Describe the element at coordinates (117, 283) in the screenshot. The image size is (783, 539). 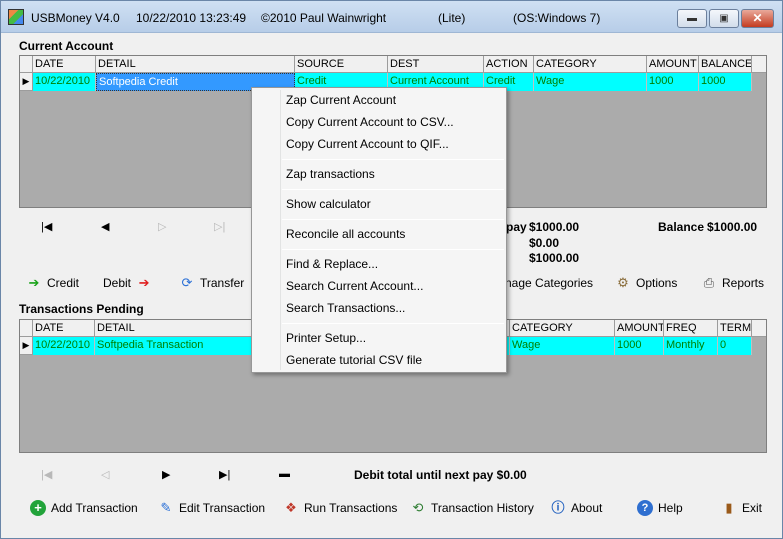
I see `debit-label: Debit` at that location.